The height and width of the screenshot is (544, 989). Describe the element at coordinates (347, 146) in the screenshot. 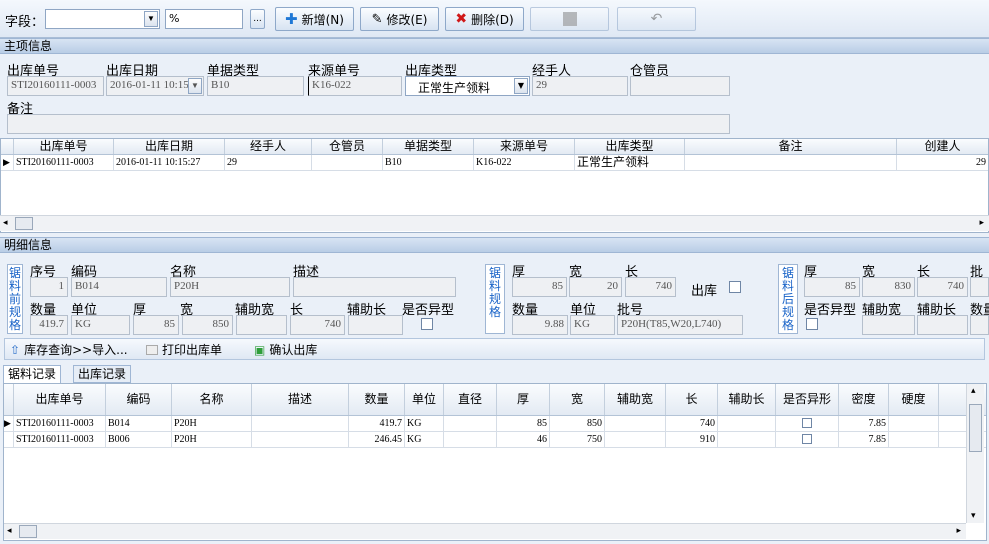

I see `col-header: 仓管员` at that location.